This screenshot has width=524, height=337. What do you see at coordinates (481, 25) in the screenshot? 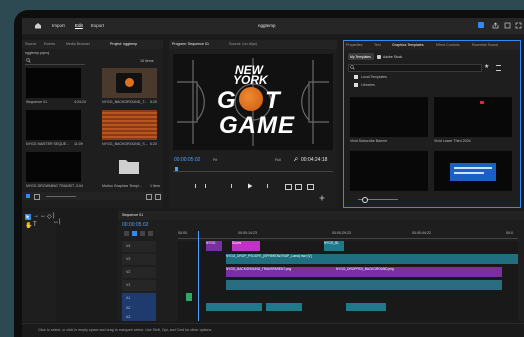
I see `workspace-icon` at bounding box center [481, 25].